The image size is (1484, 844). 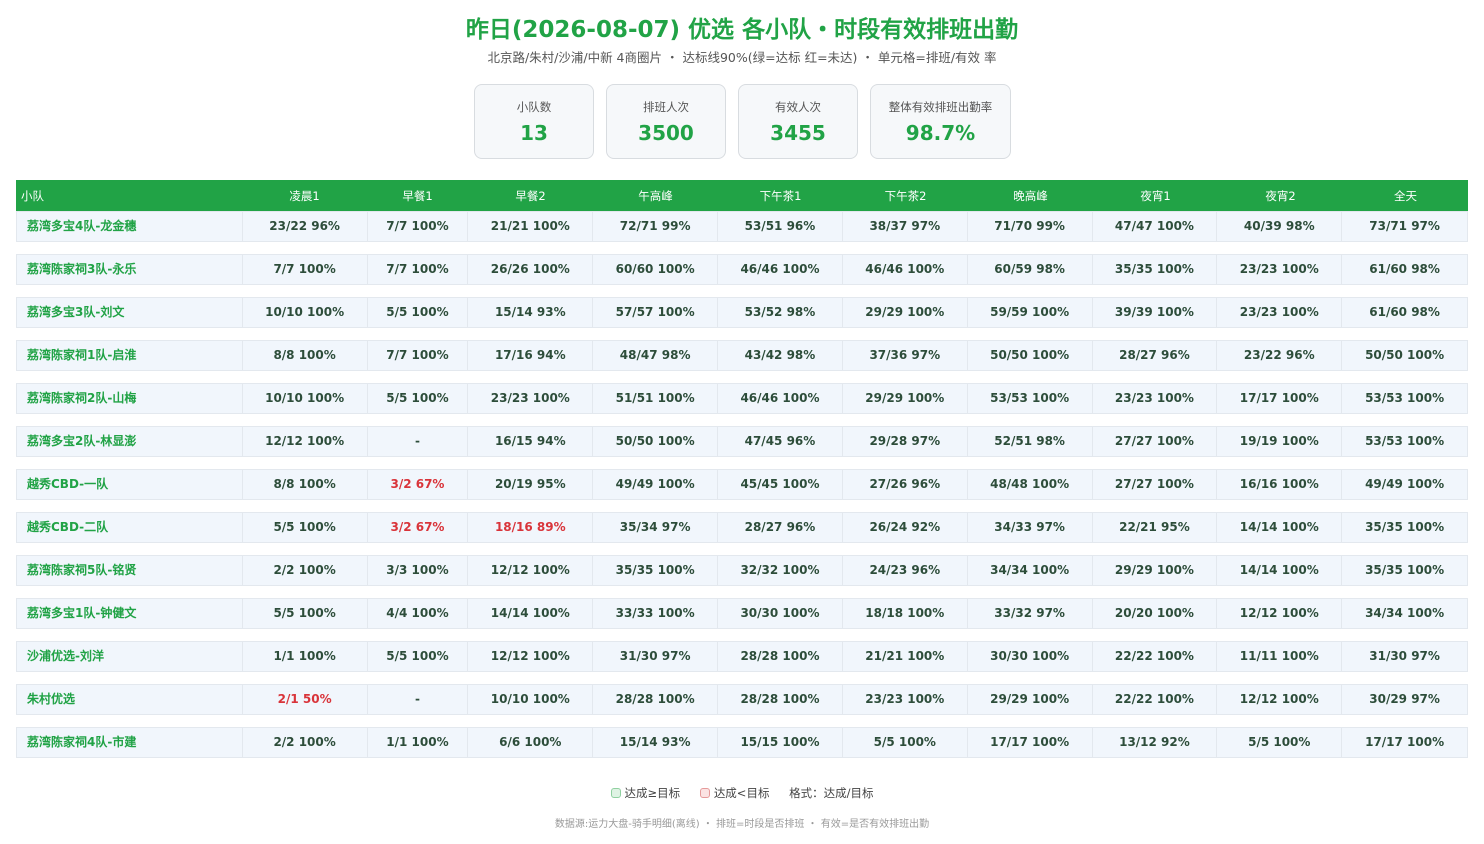 I want to click on column-header: 小队, so click(x=32, y=195).